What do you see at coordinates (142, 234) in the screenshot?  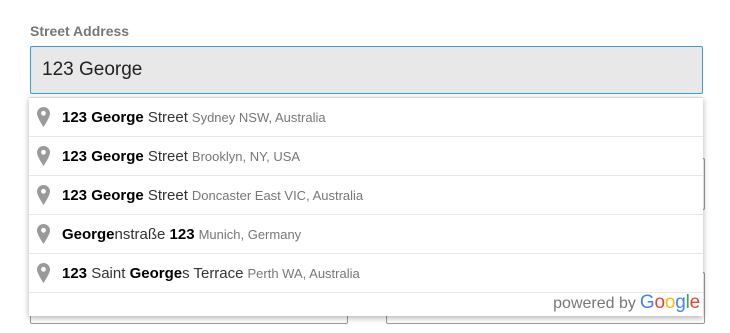 I see `suggestion-text: nstraße` at bounding box center [142, 234].